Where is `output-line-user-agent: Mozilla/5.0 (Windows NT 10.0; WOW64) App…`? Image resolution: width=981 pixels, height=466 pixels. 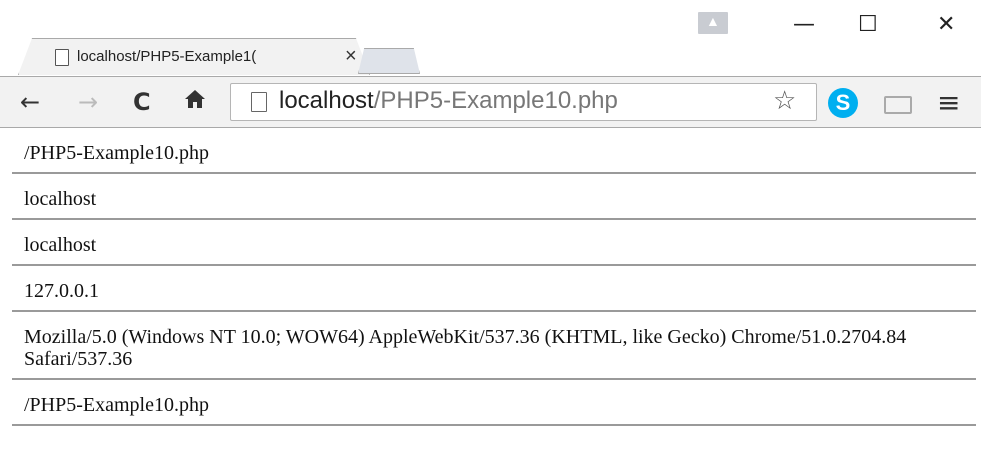 output-line-user-agent: Mozilla/5.0 (Windows NT 10.0; WOW64) App… is located at coordinates (465, 348).